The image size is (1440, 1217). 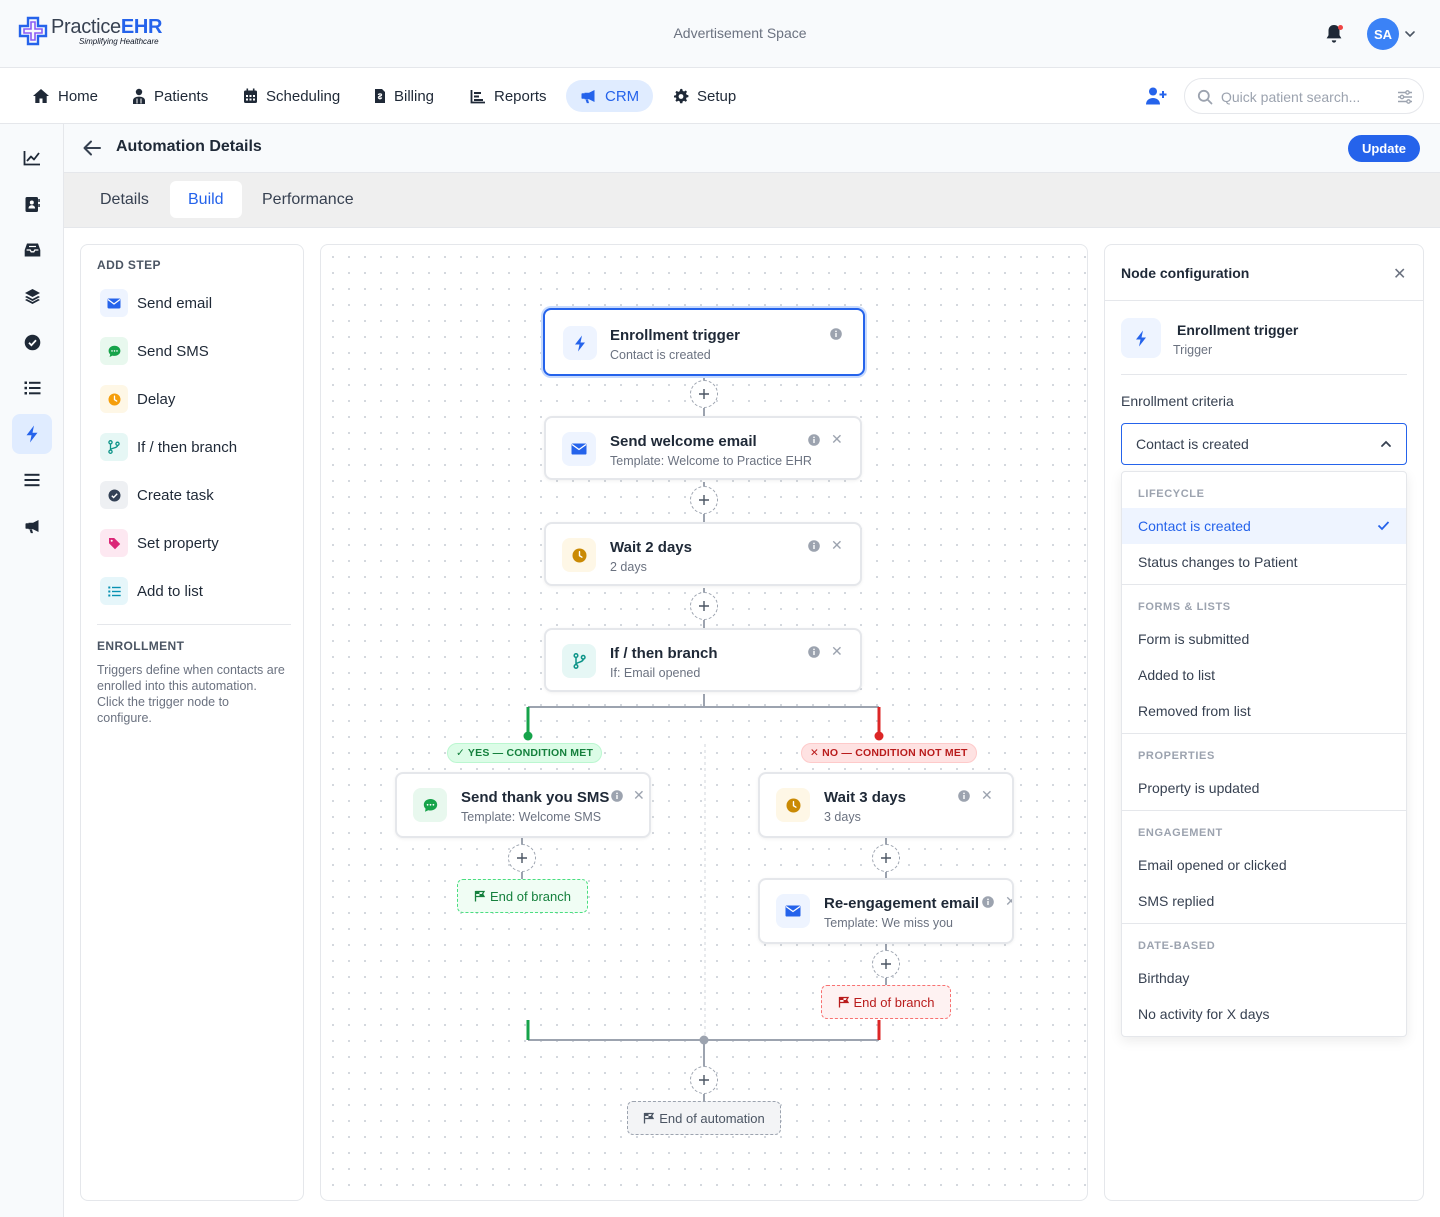 I want to click on config-node-type: Trigger, so click(x=1193, y=350).